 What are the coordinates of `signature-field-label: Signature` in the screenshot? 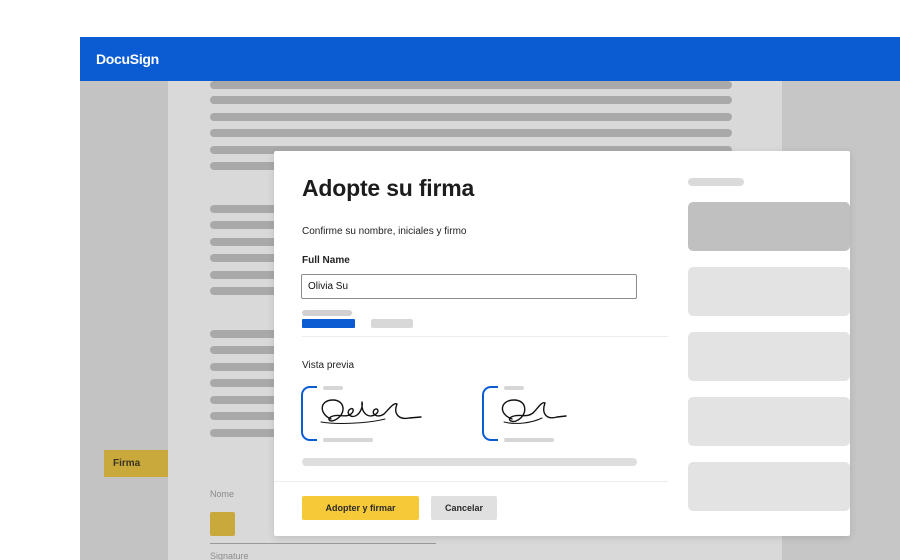 It's located at (229, 555).